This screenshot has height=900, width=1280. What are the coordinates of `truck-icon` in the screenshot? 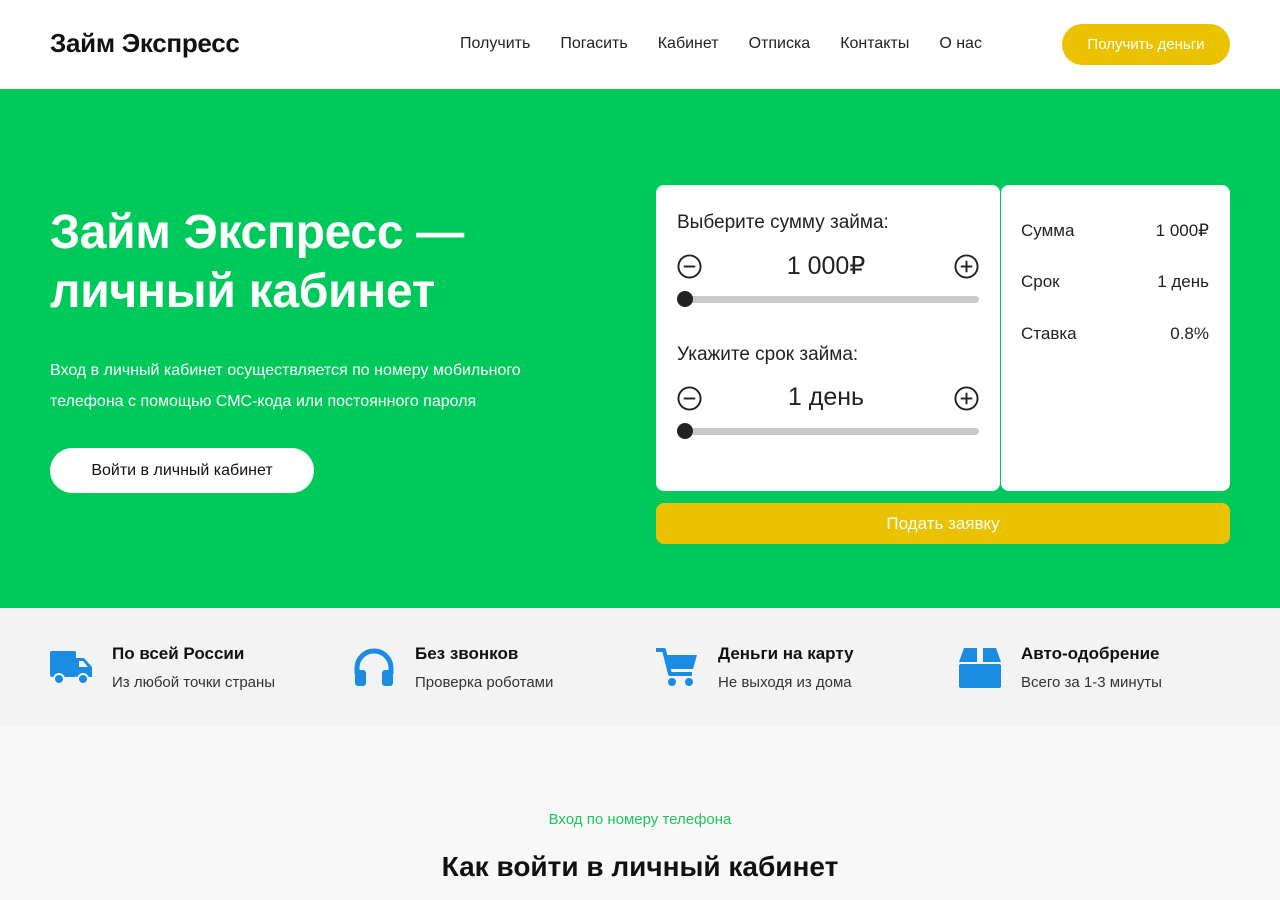 It's located at (71, 668).